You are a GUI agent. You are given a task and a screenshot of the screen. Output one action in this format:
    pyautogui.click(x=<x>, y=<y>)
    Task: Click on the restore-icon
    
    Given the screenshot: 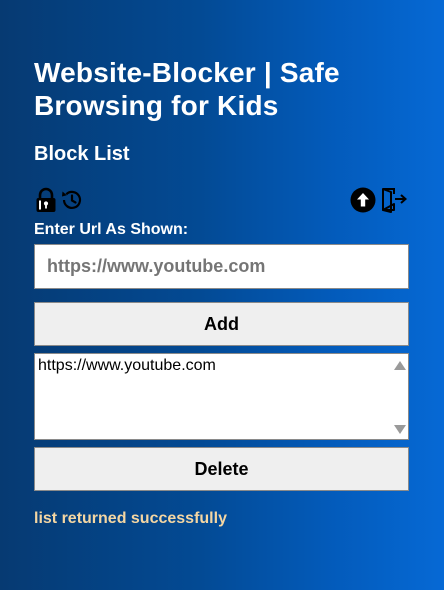 What is the action you would take?
    pyautogui.click(x=72, y=200)
    